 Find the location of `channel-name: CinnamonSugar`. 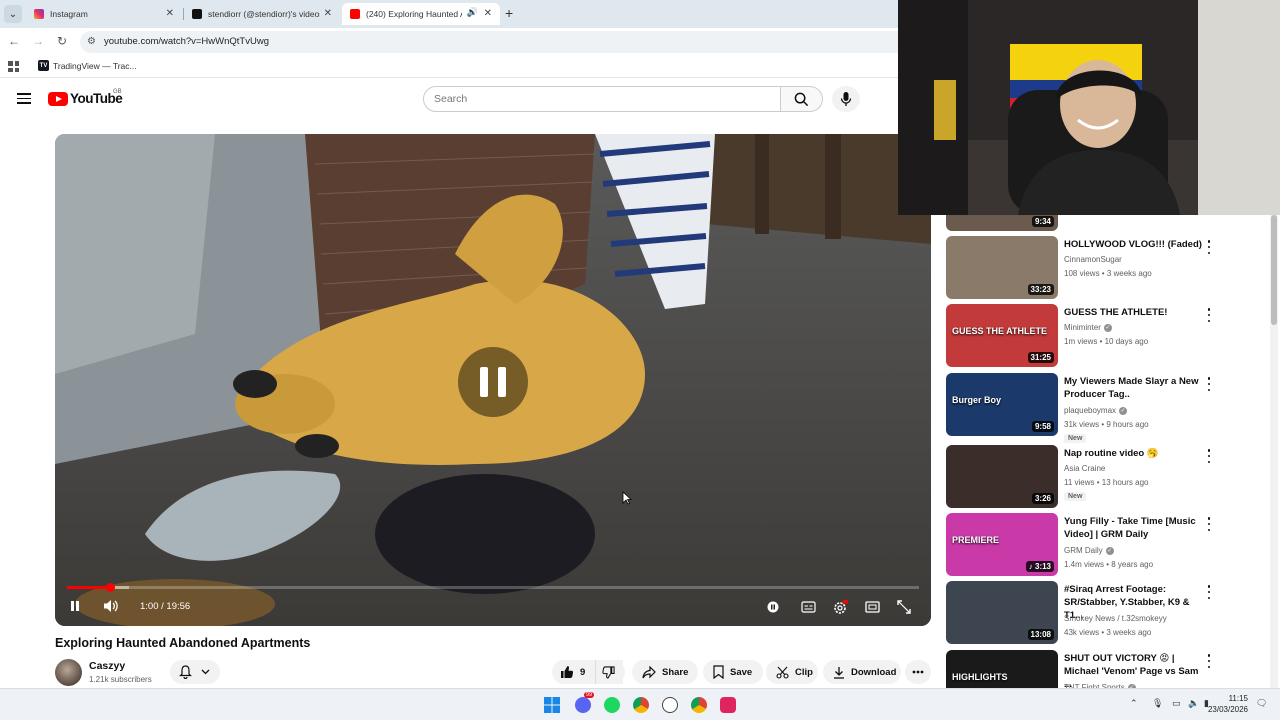

channel-name: CinnamonSugar is located at coordinates (1093, 259).